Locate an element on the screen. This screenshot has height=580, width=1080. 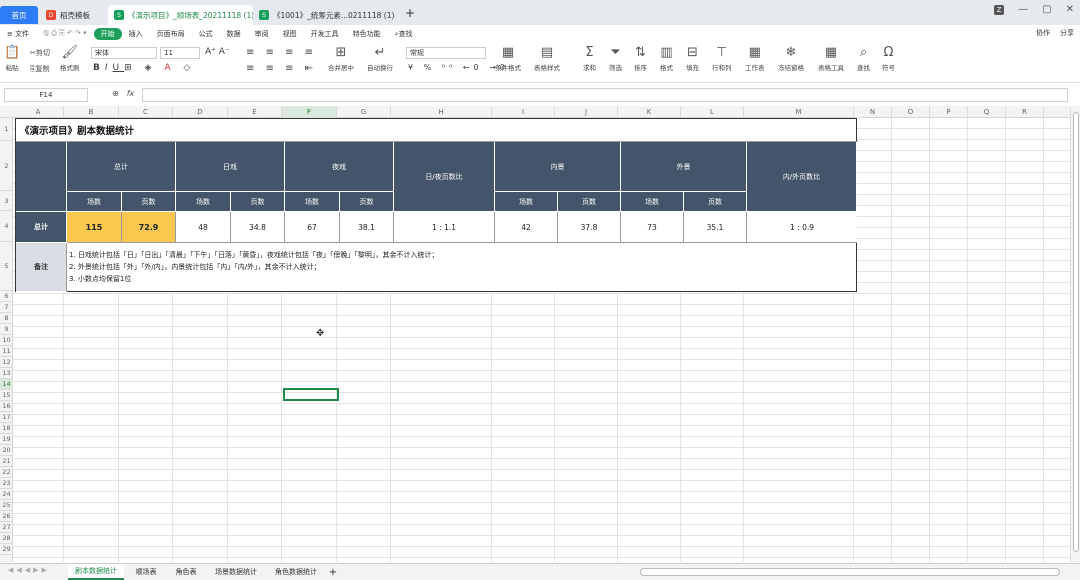
value-total-pages: 72.9 is located at coordinates (149, 227).